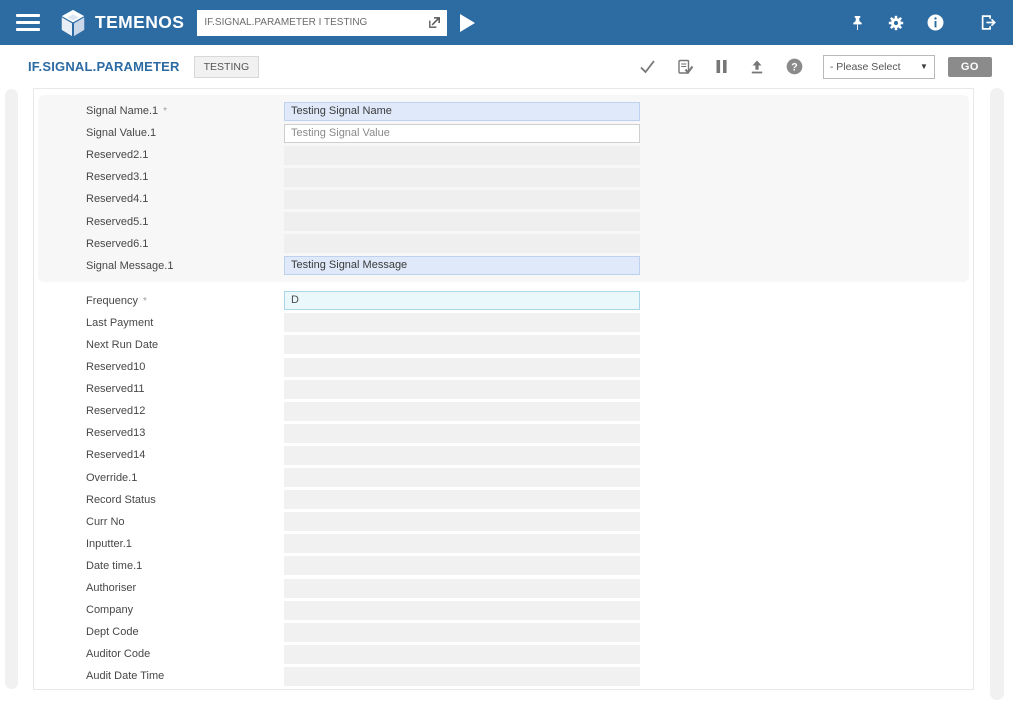 The height and width of the screenshot is (704, 1013). I want to click on field-input-signal-message-1: Testing Signal Message, so click(462, 266).